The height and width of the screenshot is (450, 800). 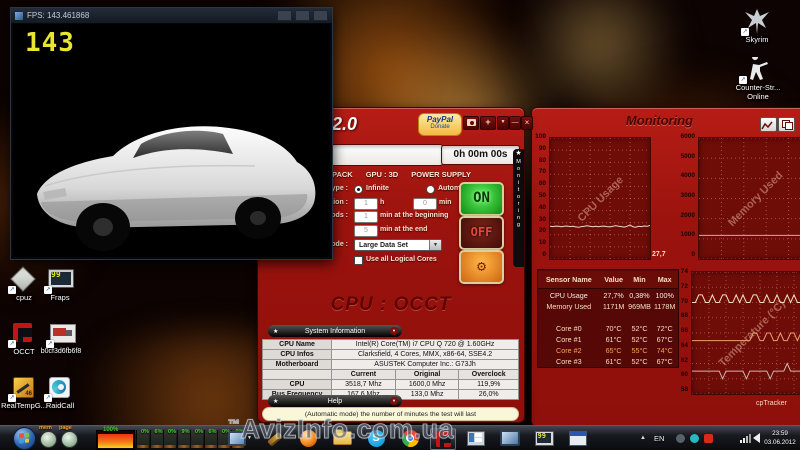 What do you see at coordinates (684, 389) in the screenshot?
I see `axis-tick-label: 58` at bounding box center [684, 389].